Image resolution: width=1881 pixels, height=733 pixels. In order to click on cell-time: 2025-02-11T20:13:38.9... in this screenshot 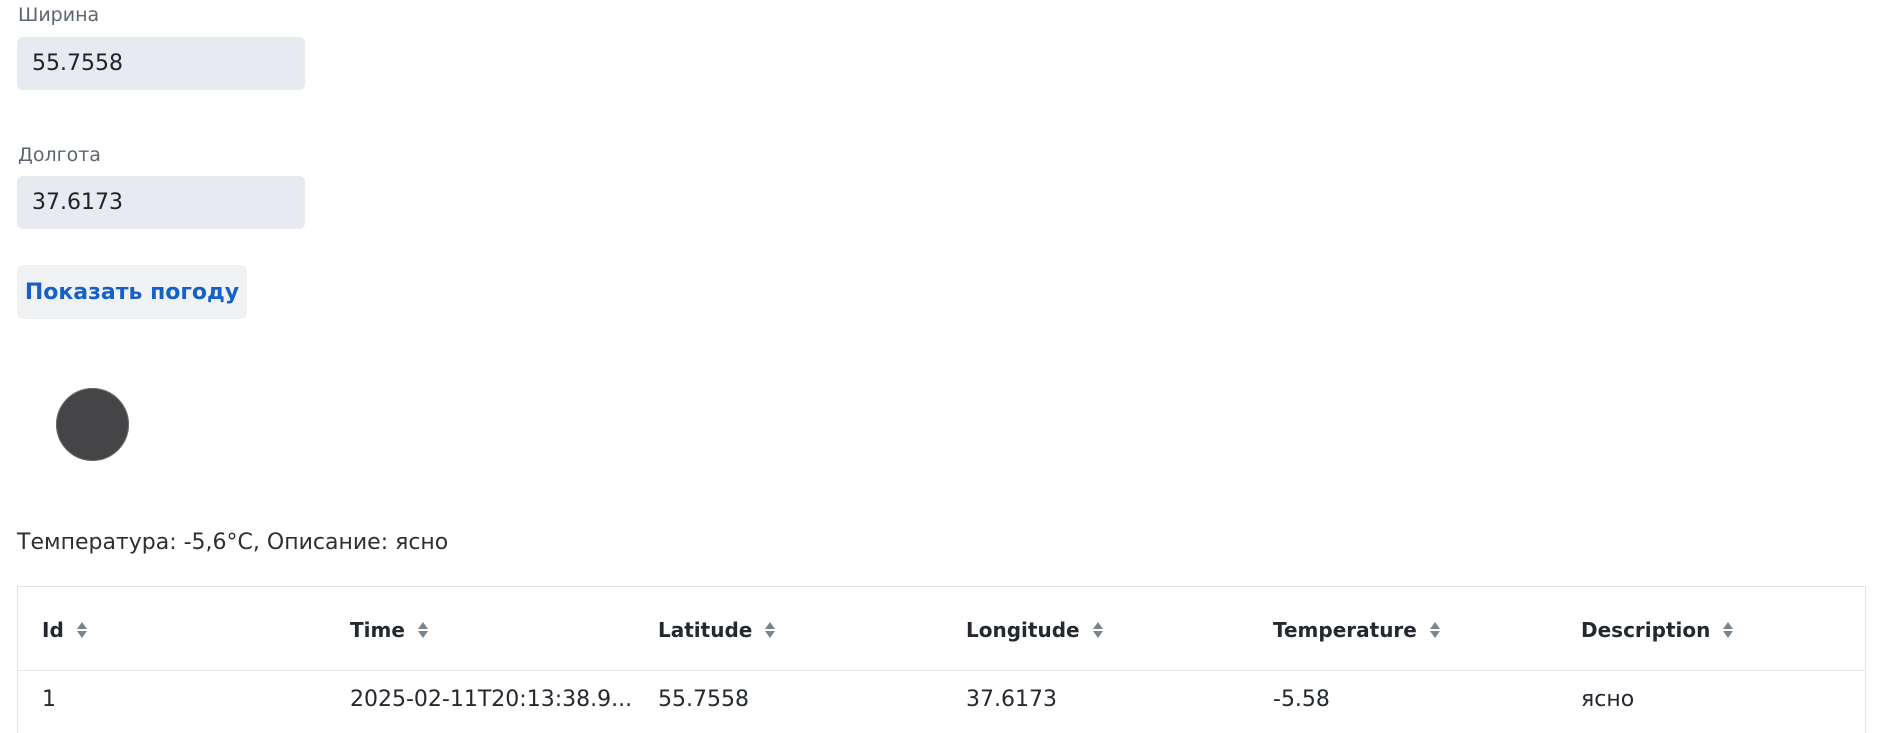, I will do `click(491, 699)`.